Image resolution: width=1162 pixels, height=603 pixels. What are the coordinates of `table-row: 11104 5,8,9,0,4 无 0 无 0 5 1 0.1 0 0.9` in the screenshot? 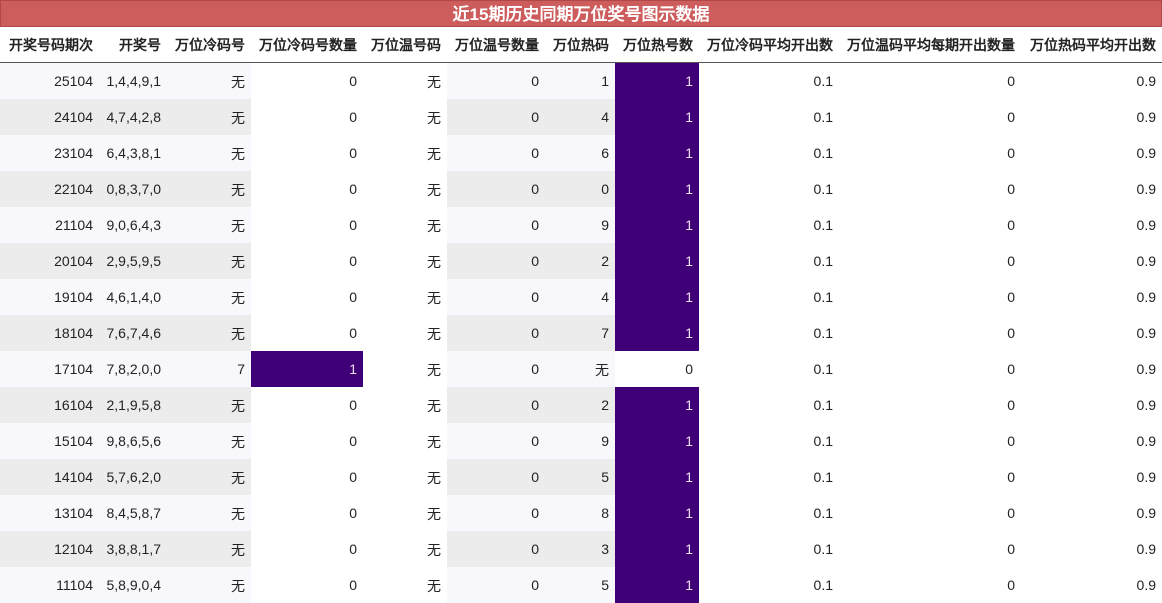 It's located at (581, 585).